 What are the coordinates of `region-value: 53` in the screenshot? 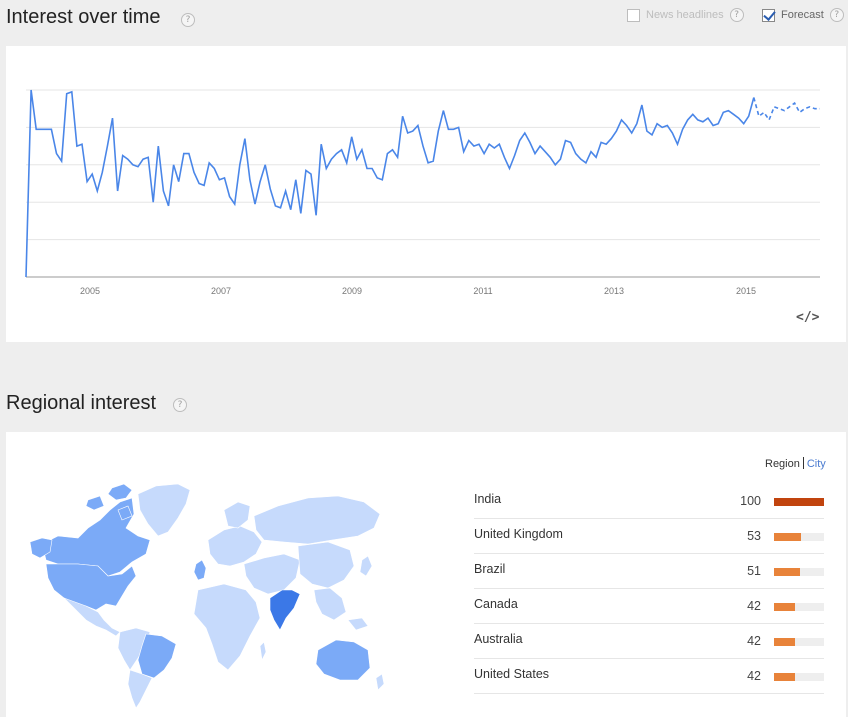 It's located at (754, 536).